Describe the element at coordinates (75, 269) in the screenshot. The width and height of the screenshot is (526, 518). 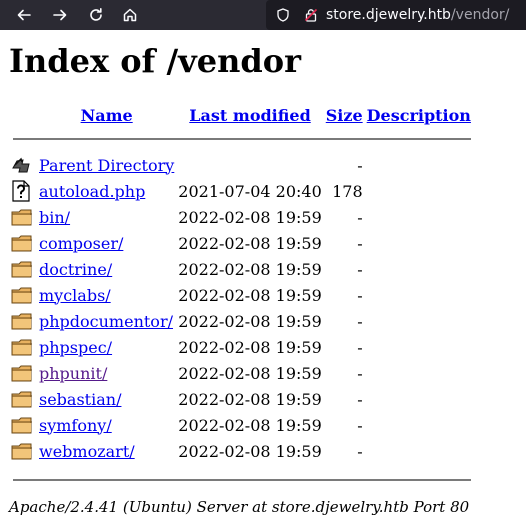
I see `entry-link: doctrine/` at that location.